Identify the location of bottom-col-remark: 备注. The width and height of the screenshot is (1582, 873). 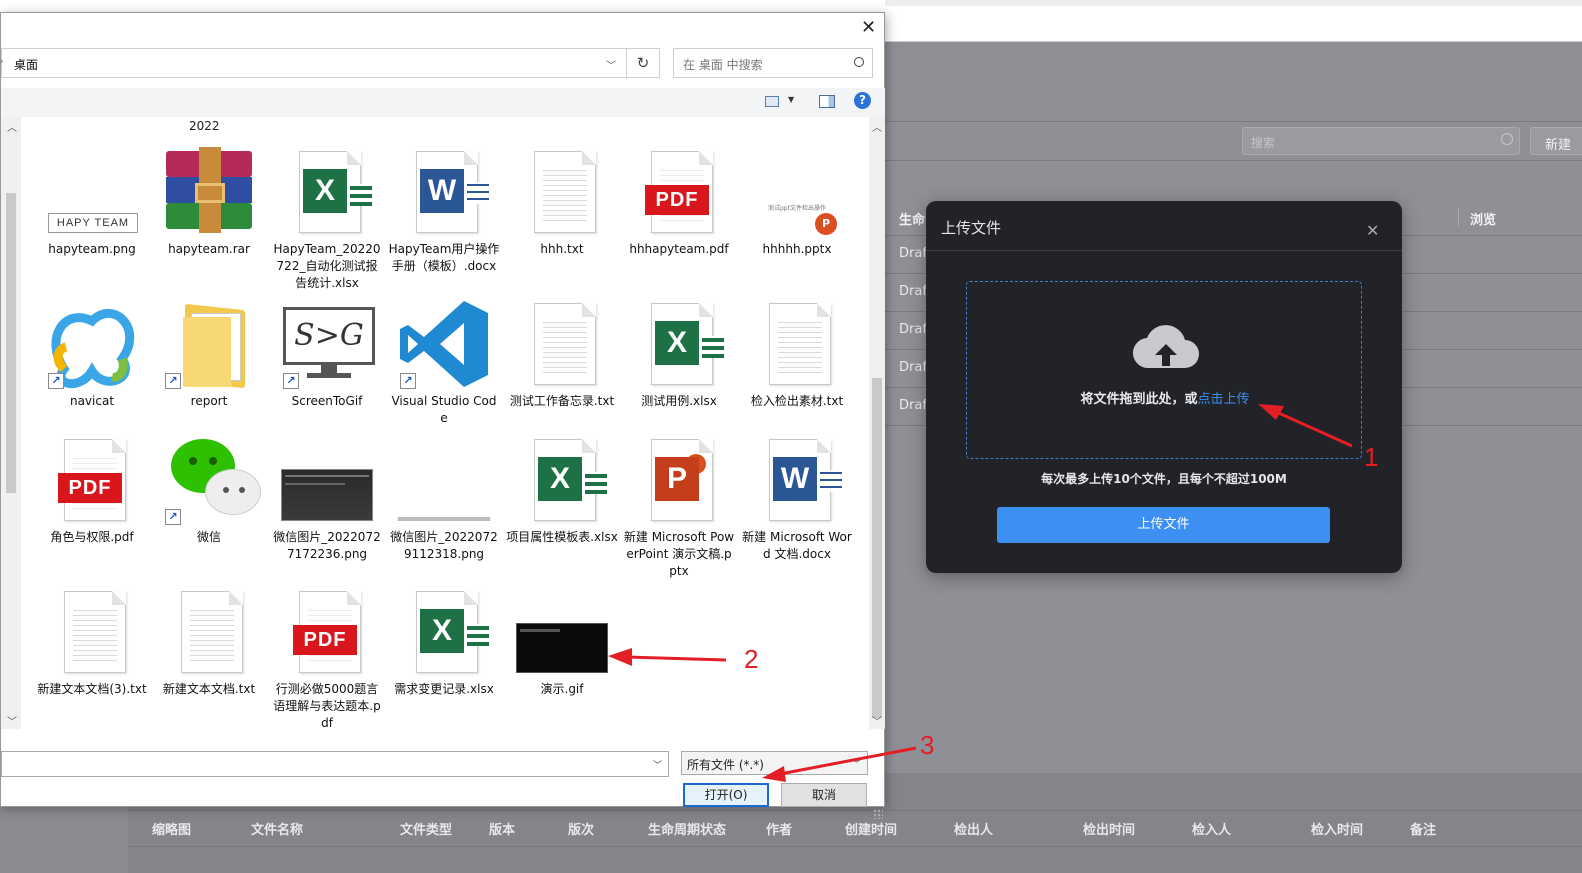
(1423, 830).